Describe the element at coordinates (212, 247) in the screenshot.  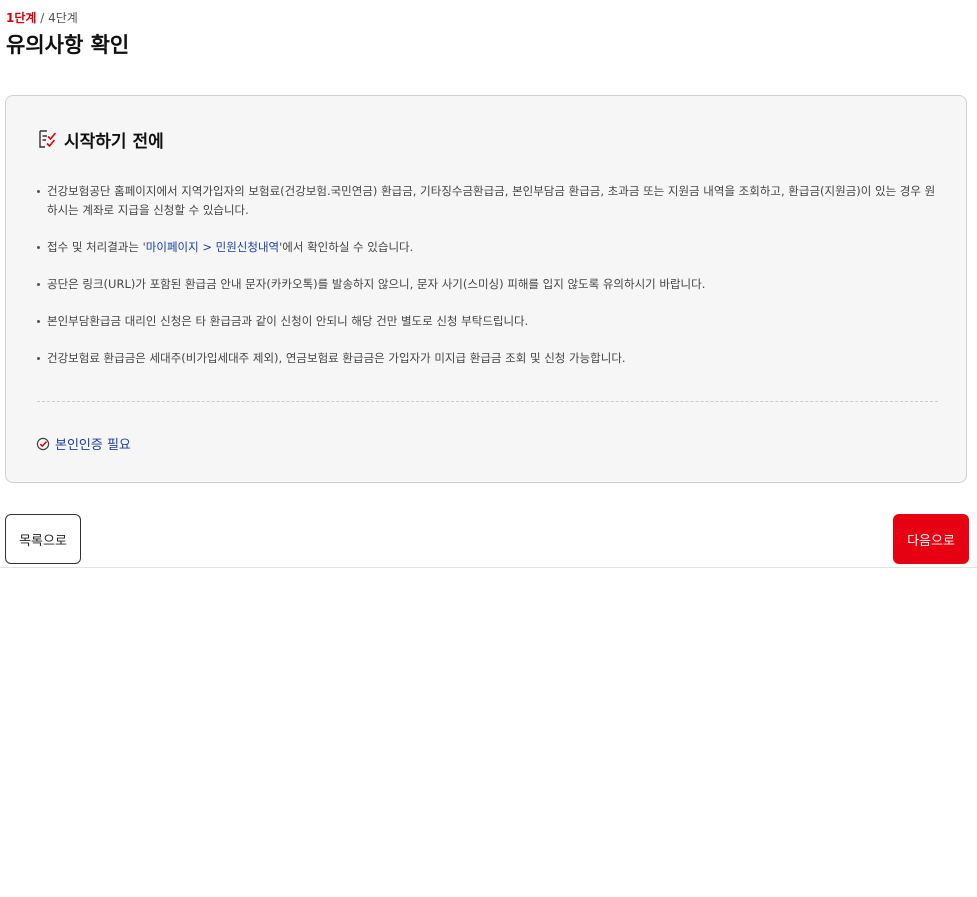
I see `mypage-request-history-link: 마이페이지 > 민원신청내역` at that location.